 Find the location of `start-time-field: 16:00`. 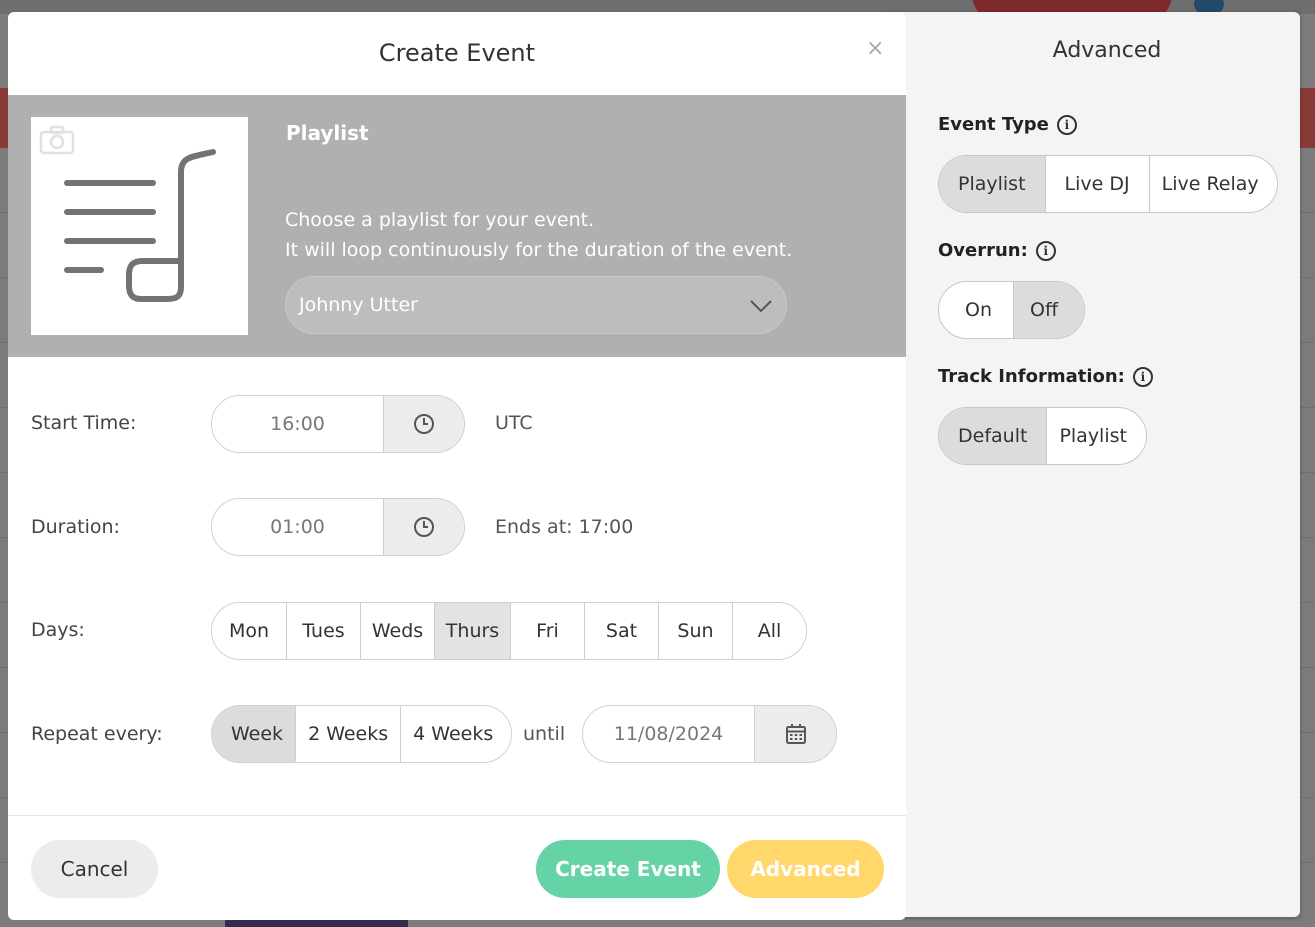

start-time-field: 16:00 is located at coordinates (338, 424).